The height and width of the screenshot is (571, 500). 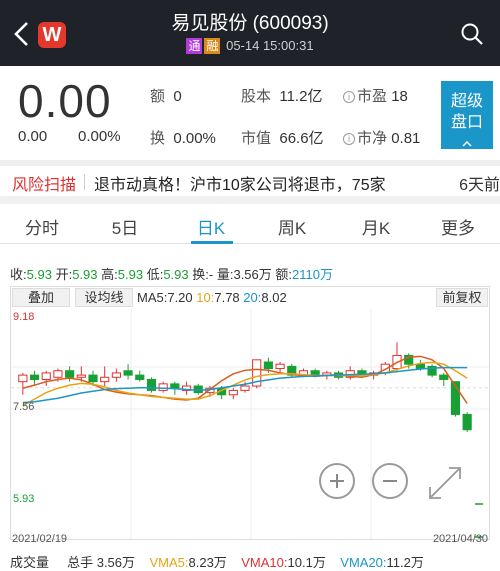 I want to click on search-icon, so click(x=472, y=34).